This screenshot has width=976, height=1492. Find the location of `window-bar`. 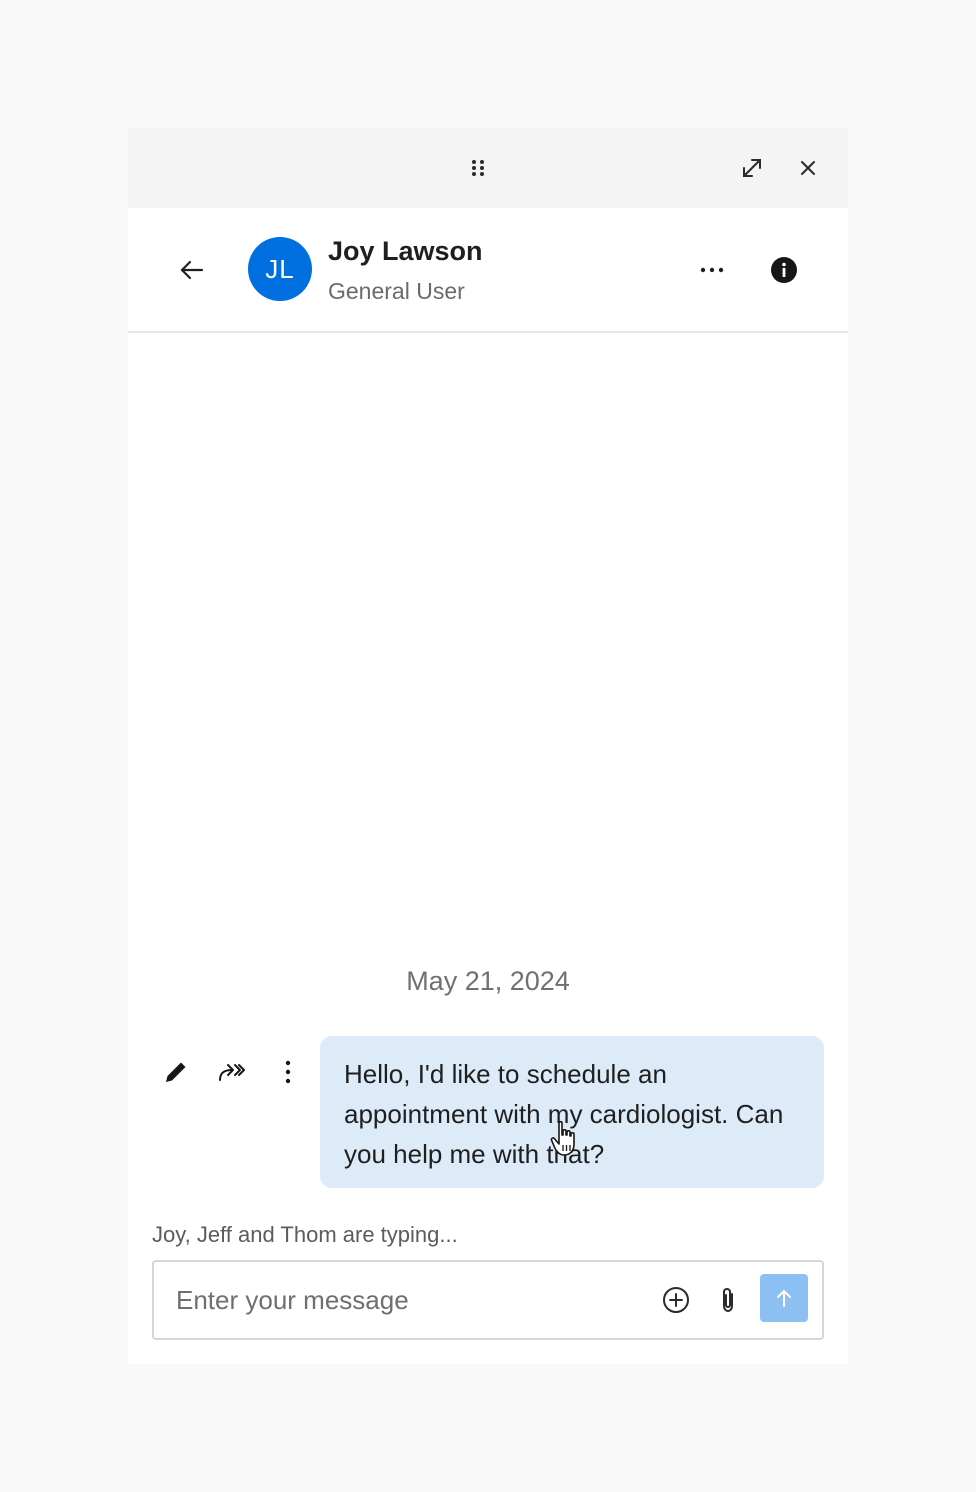

window-bar is located at coordinates (488, 168).